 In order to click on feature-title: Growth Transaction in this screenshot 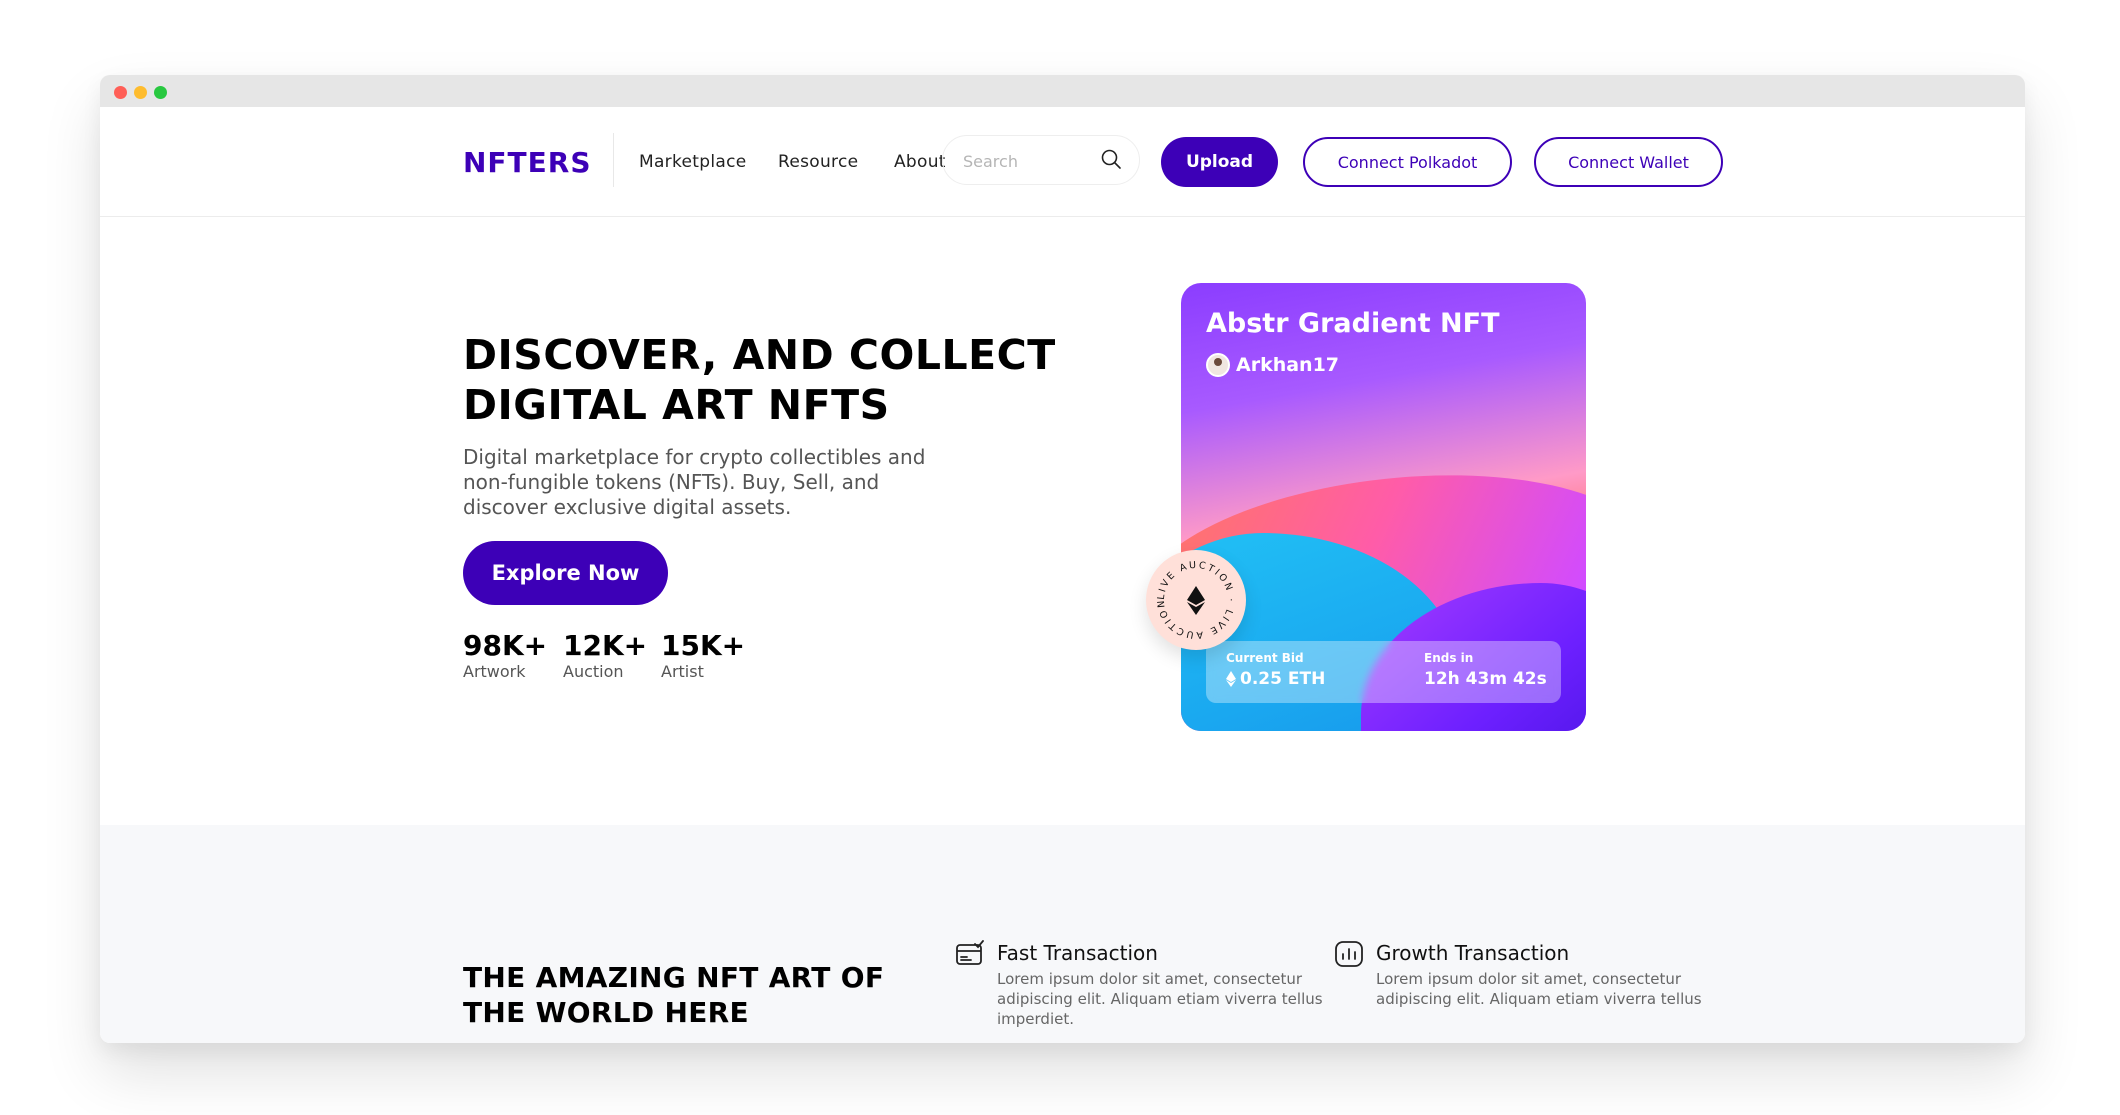, I will do `click(1473, 953)`.